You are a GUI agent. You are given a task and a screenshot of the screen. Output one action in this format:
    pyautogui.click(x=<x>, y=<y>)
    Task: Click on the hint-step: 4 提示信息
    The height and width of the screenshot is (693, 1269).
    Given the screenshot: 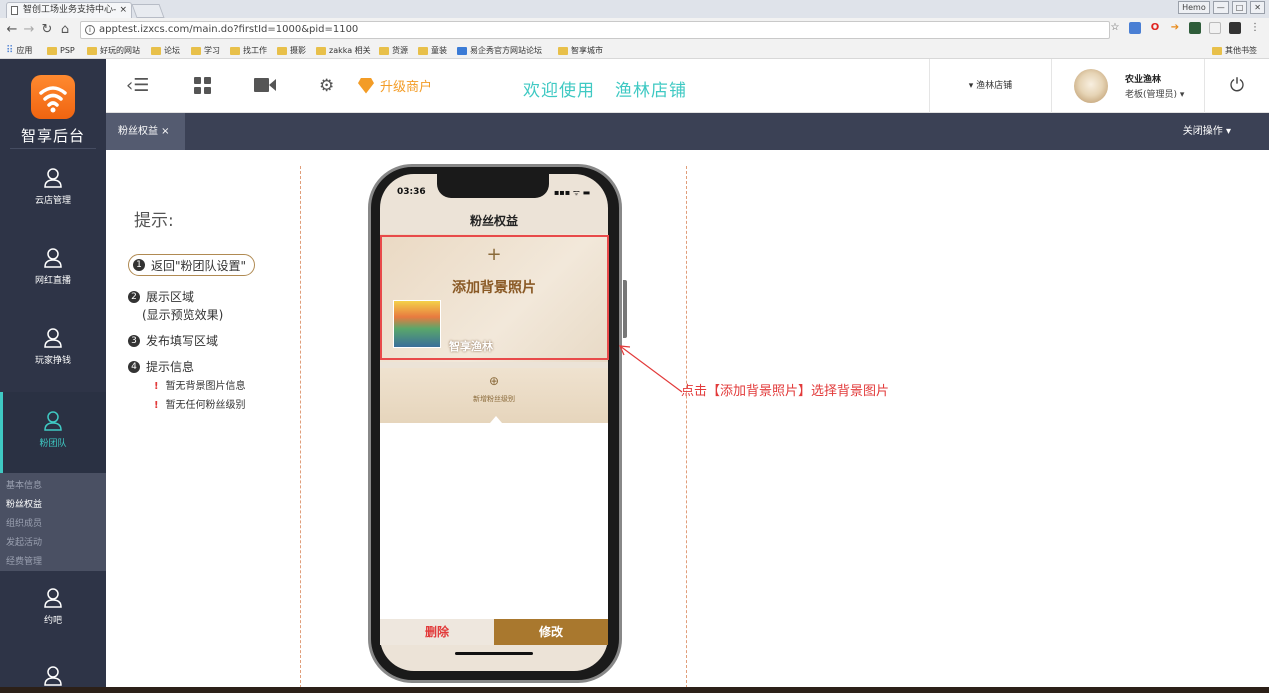 What is the action you would take?
    pyautogui.click(x=161, y=366)
    